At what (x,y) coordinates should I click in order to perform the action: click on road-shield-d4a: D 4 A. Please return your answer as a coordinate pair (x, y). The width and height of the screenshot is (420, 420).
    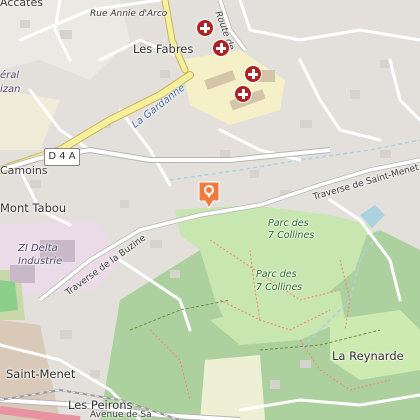
    Looking at the image, I should click on (62, 157).